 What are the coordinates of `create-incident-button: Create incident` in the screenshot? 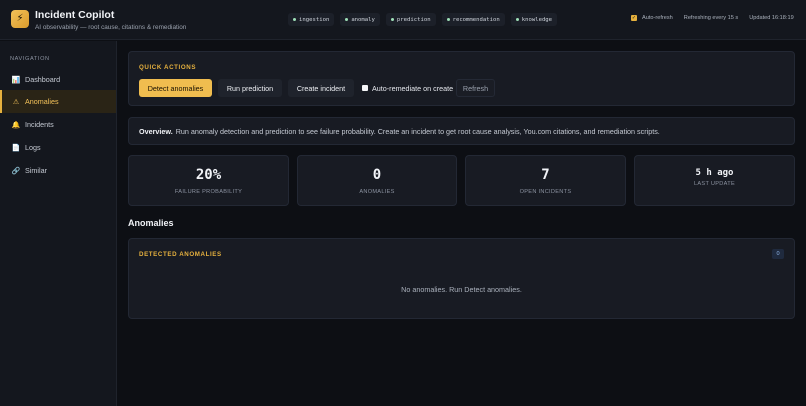 It's located at (321, 88).